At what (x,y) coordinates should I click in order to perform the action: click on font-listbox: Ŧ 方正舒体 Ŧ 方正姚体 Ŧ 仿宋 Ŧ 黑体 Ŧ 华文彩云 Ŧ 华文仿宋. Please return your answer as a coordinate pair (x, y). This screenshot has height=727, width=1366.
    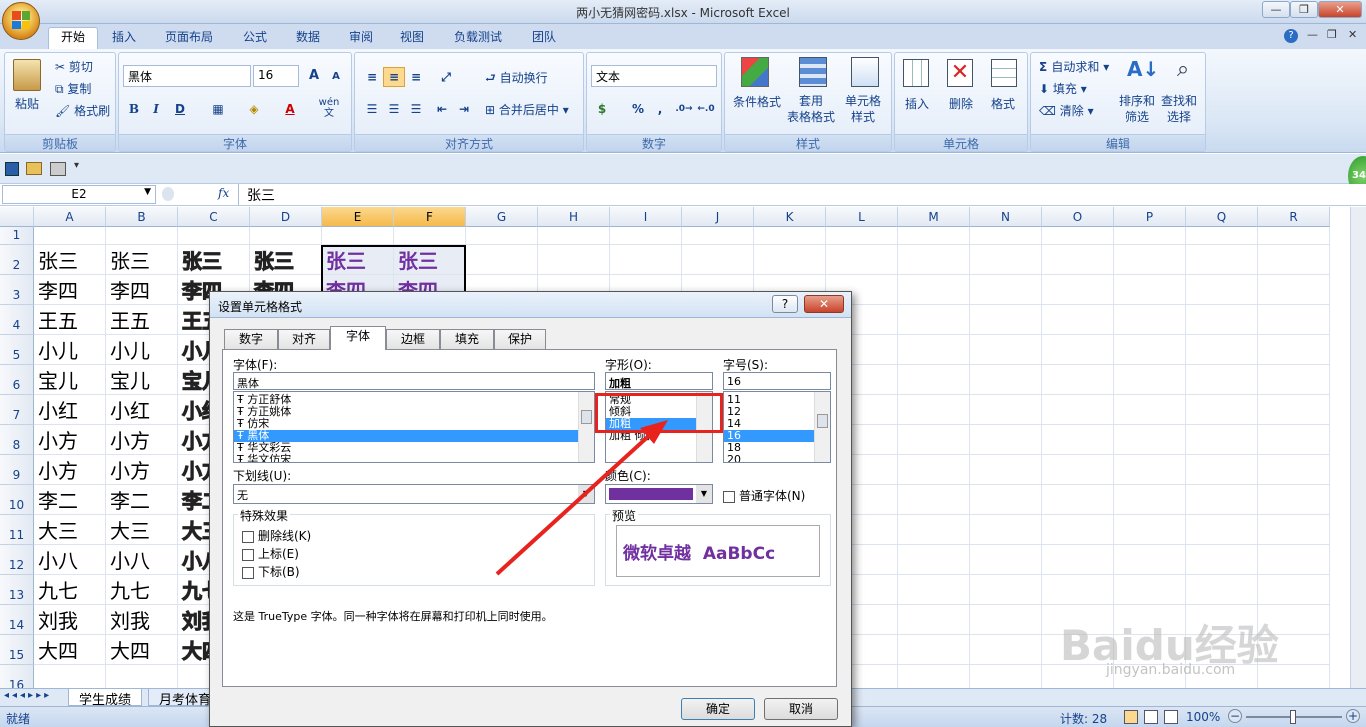
    Looking at the image, I should click on (414, 427).